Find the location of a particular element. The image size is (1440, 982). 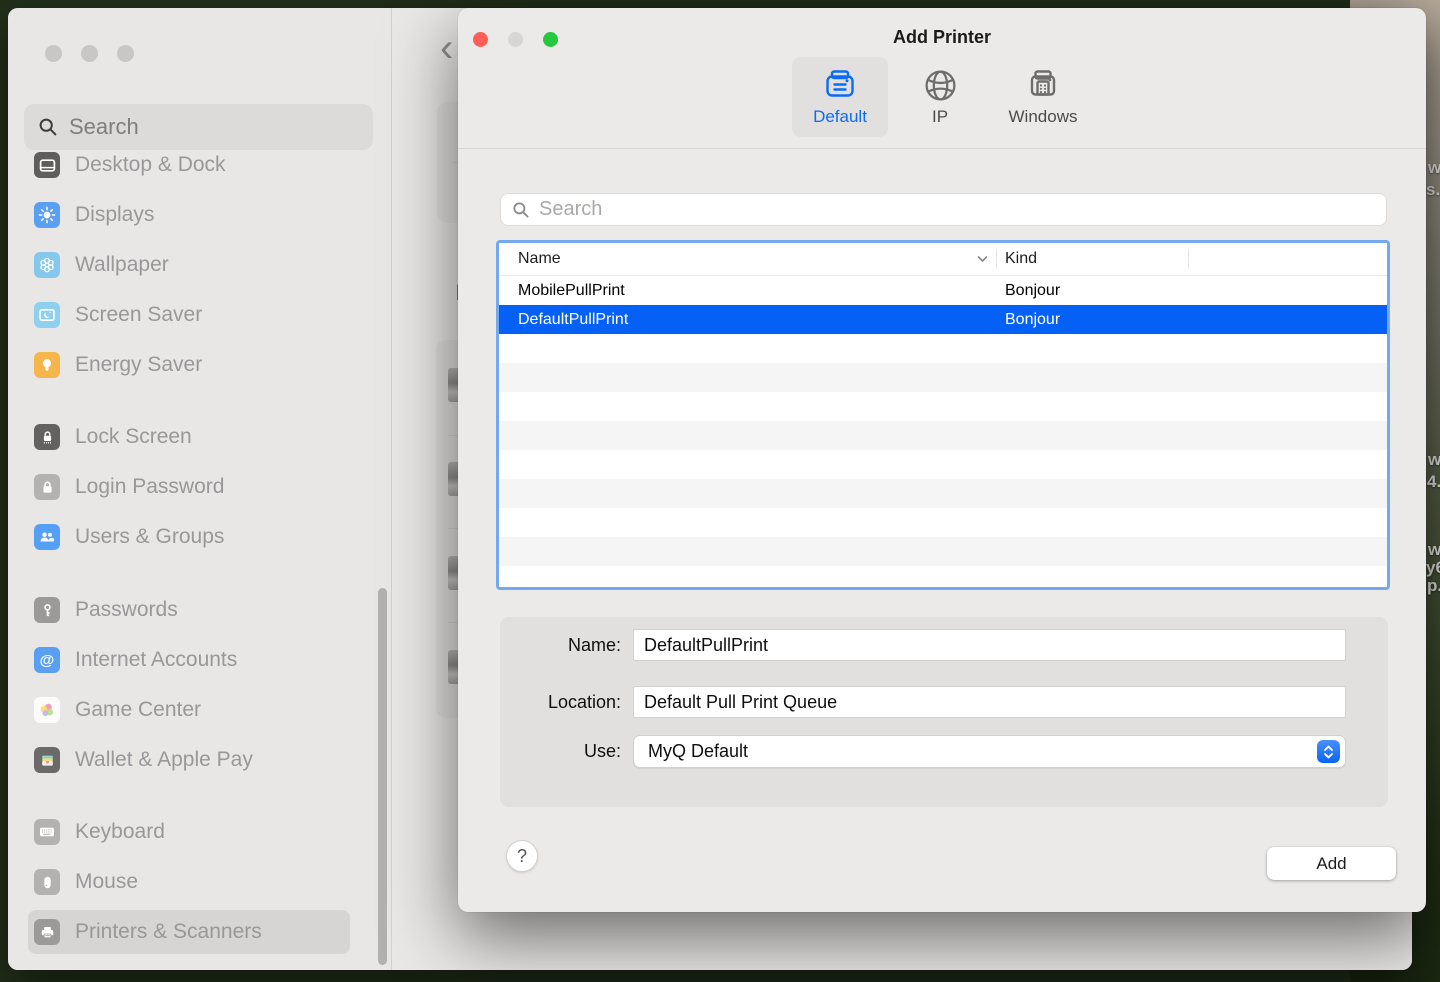

printer-search-field is located at coordinates (943, 209).